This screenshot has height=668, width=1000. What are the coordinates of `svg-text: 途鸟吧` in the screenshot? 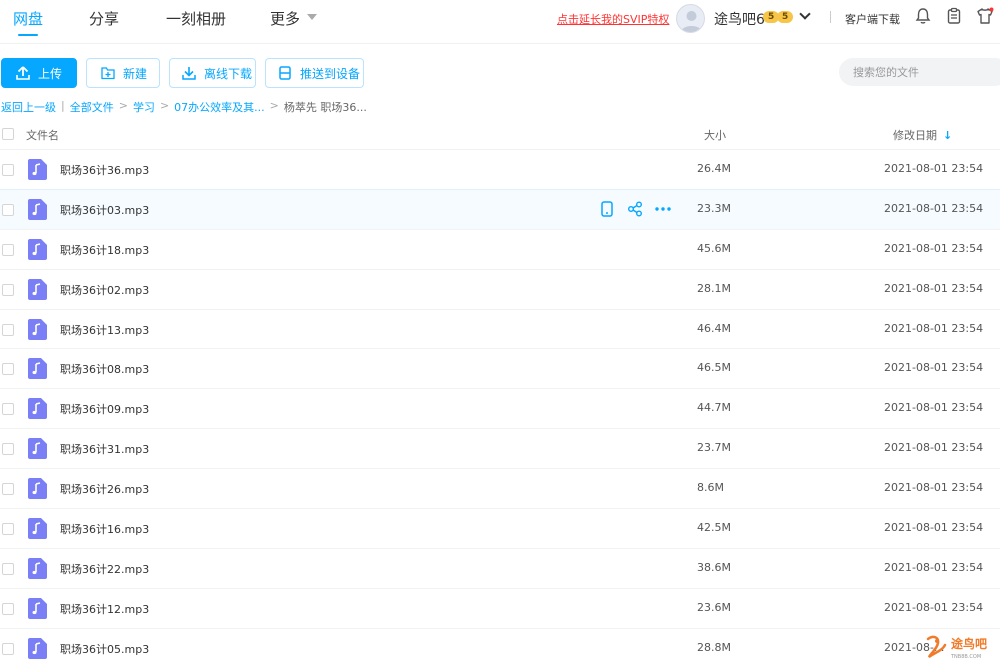 It's located at (969, 643).